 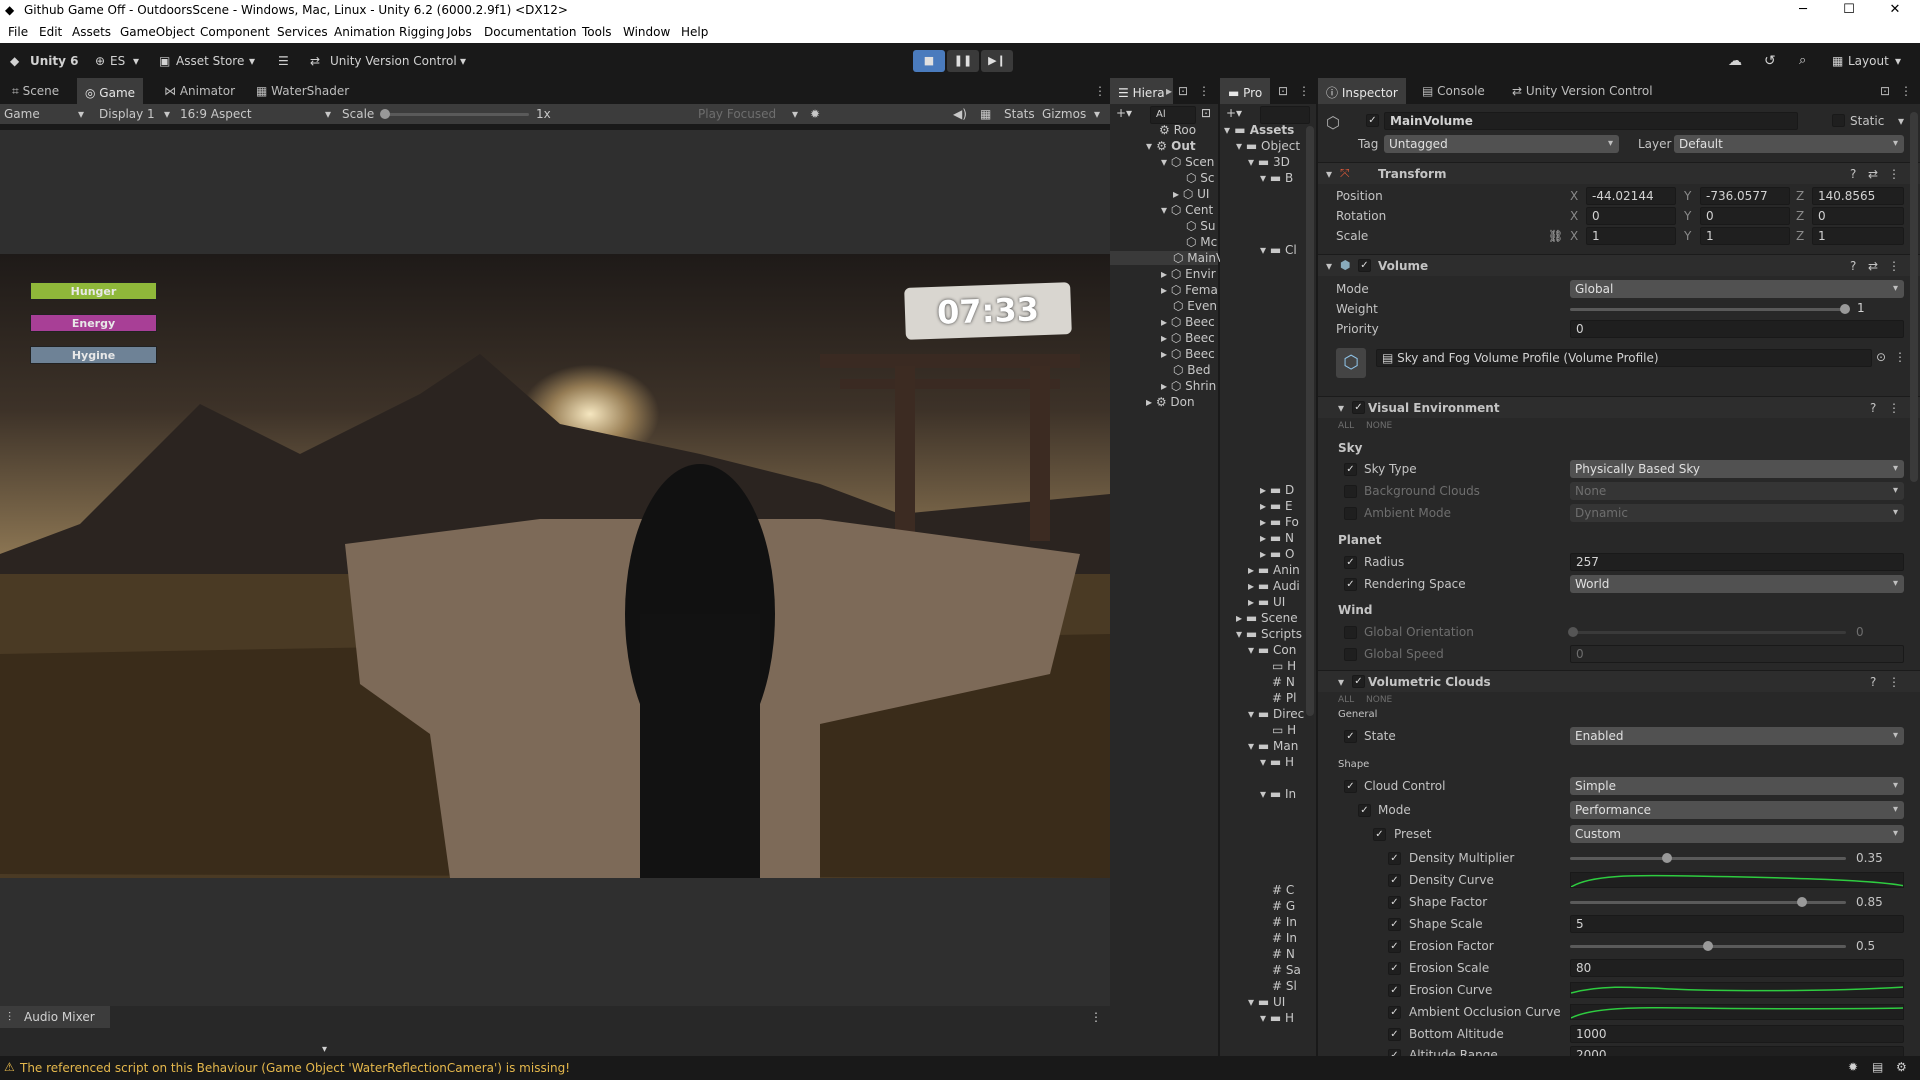 I want to click on maximize-button: ☐, so click(x=1849, y=11).